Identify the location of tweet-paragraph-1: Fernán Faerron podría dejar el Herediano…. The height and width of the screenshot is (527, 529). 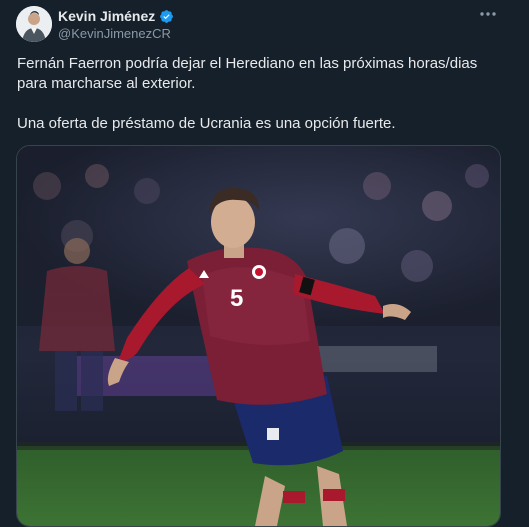
(247, 73).